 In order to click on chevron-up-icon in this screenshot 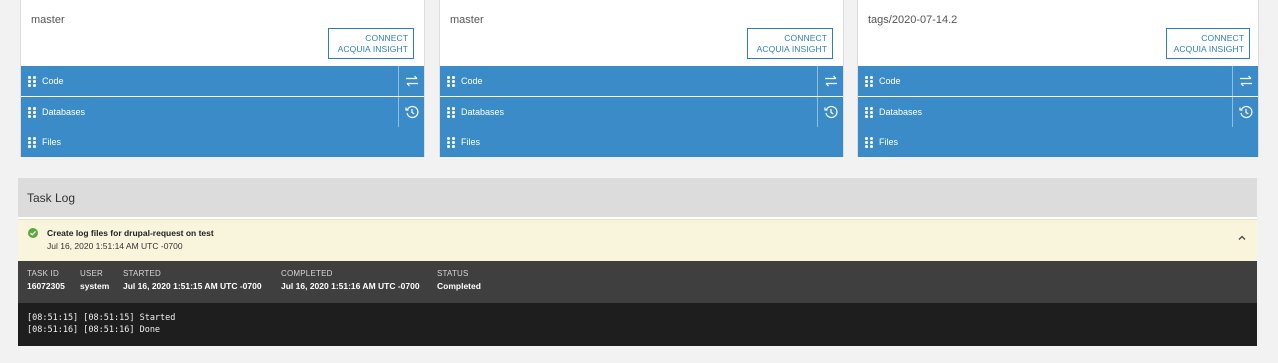, I will do `click(1242, 237)`.